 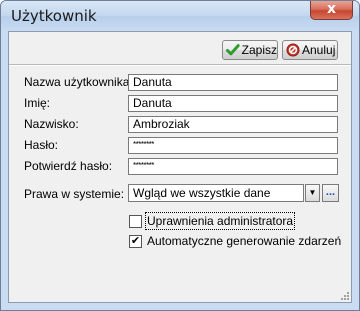 I want to click on username-field: Danuta, so click(x=233, y=82).